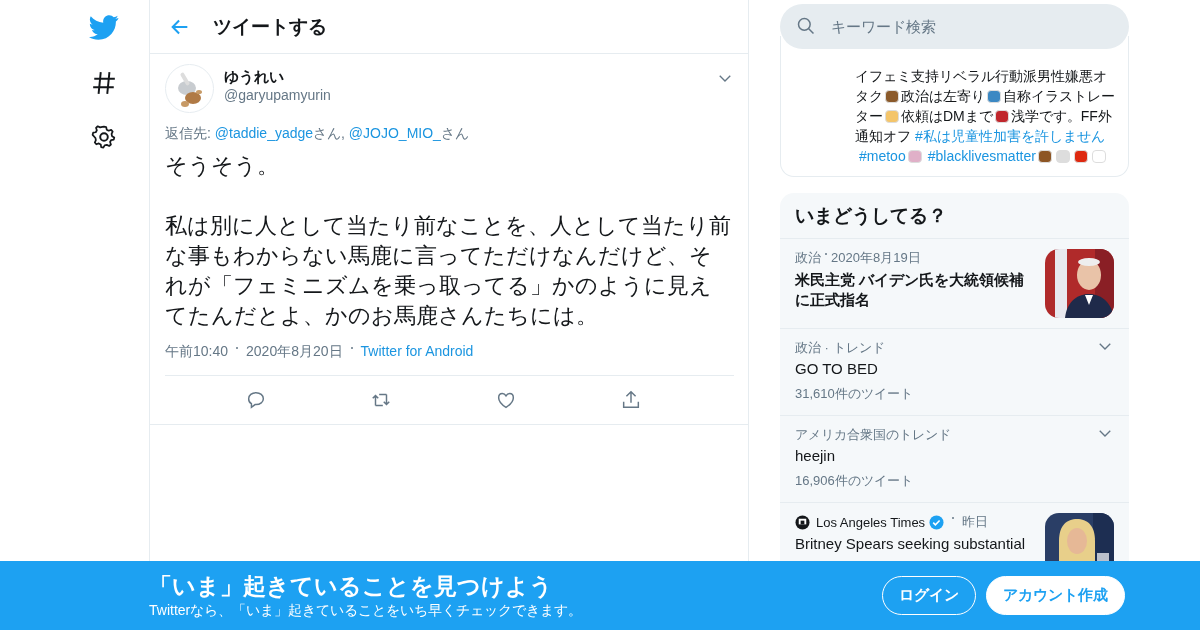 The width and height of the screenshot is (1200, 630). What do you see at coordinates (840, 348) in the screenshot?
I see `trend-category: 政治 · トレンド` at bounding box center [840, 348].